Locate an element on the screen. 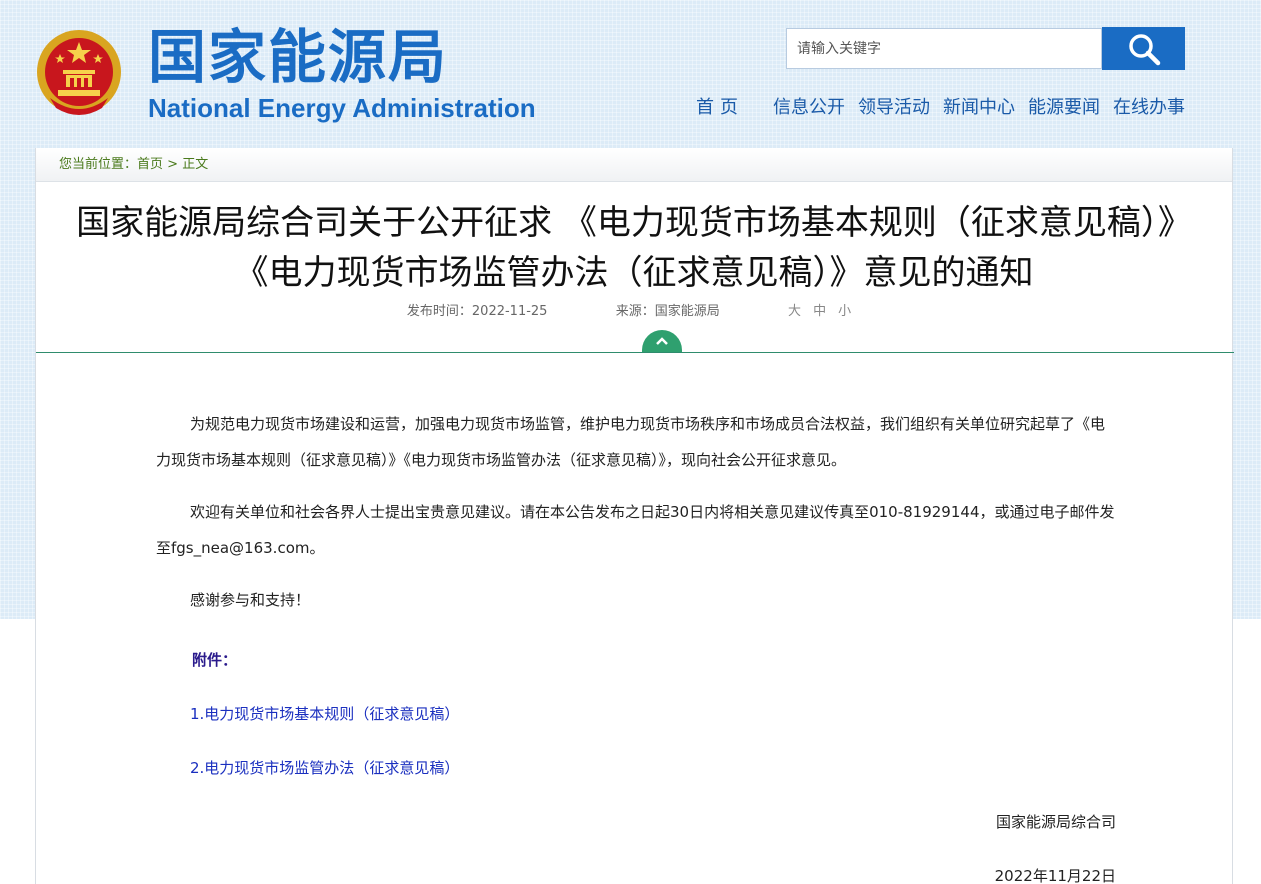 Image resolution: width=1261 pixels, height=884 pixels. signature-date: 2022年11月22日 is located at coordinates (1055, 875).